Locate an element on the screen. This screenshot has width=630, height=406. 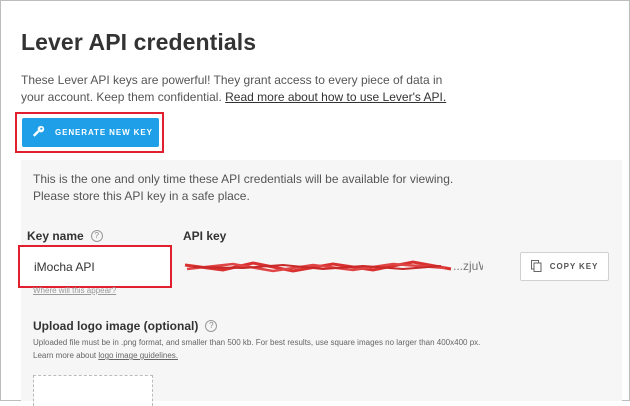
generate-new-key-label: GENERATE NEW KEY is located at coordinates (104, 132).